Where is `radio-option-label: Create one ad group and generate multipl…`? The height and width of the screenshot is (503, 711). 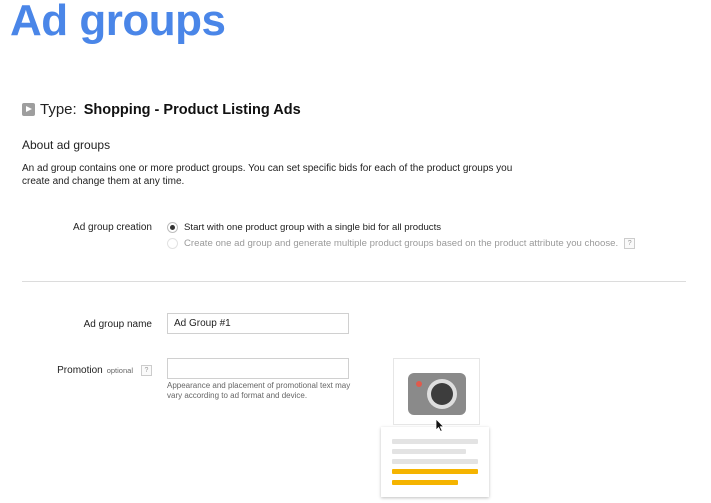
radio-option-label: Create one ad group and generate multipl… is located at coordinates (401, 243).